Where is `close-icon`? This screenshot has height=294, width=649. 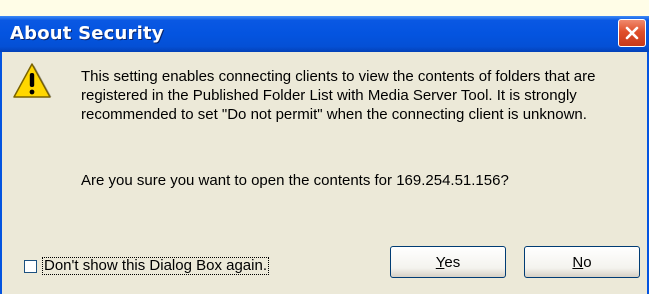
close-icon is located at coordinates (632, 33).